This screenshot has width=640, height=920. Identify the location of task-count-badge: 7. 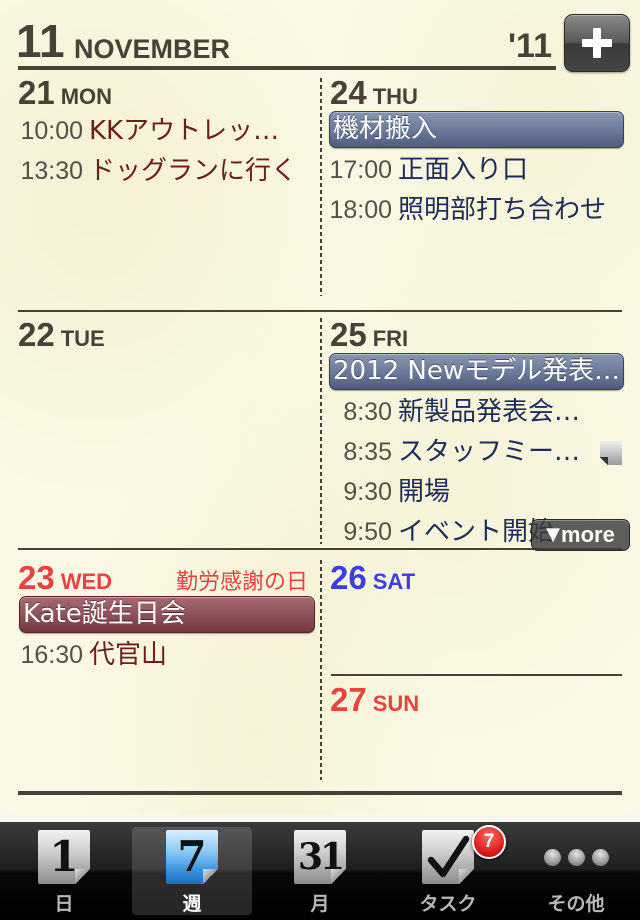
(489, 842).